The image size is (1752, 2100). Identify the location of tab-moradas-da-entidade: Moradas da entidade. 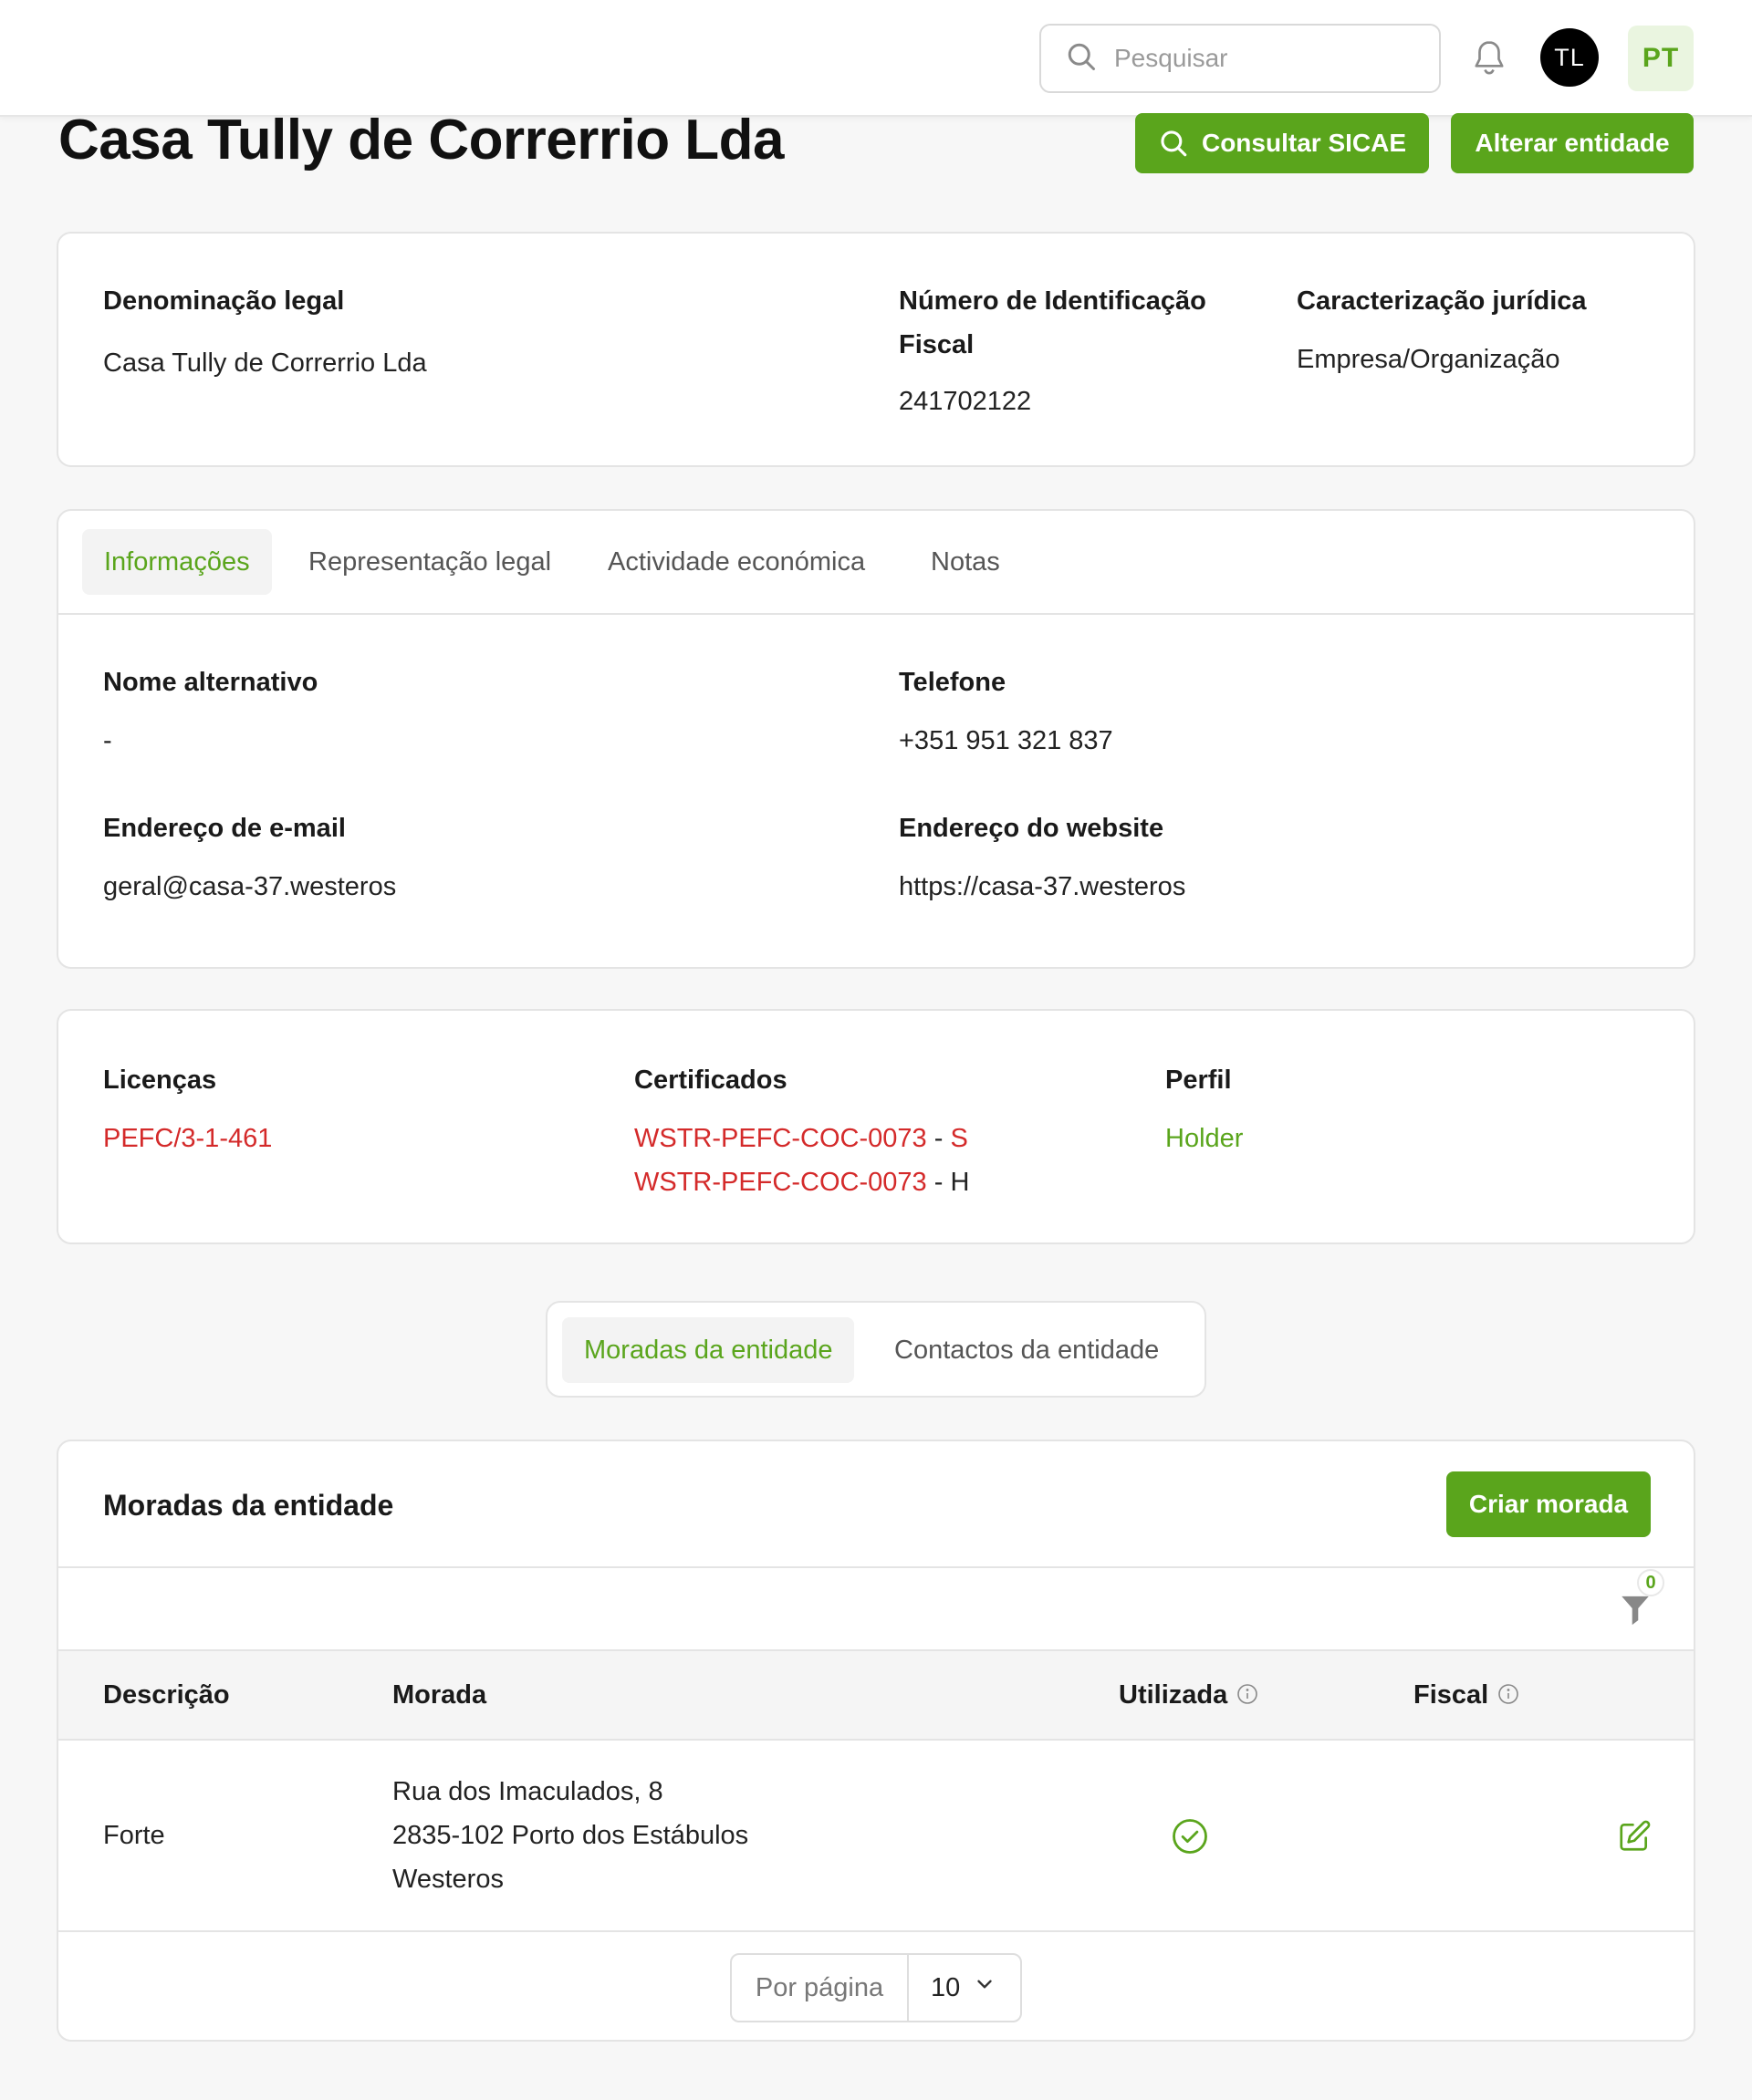
(708, 1350).